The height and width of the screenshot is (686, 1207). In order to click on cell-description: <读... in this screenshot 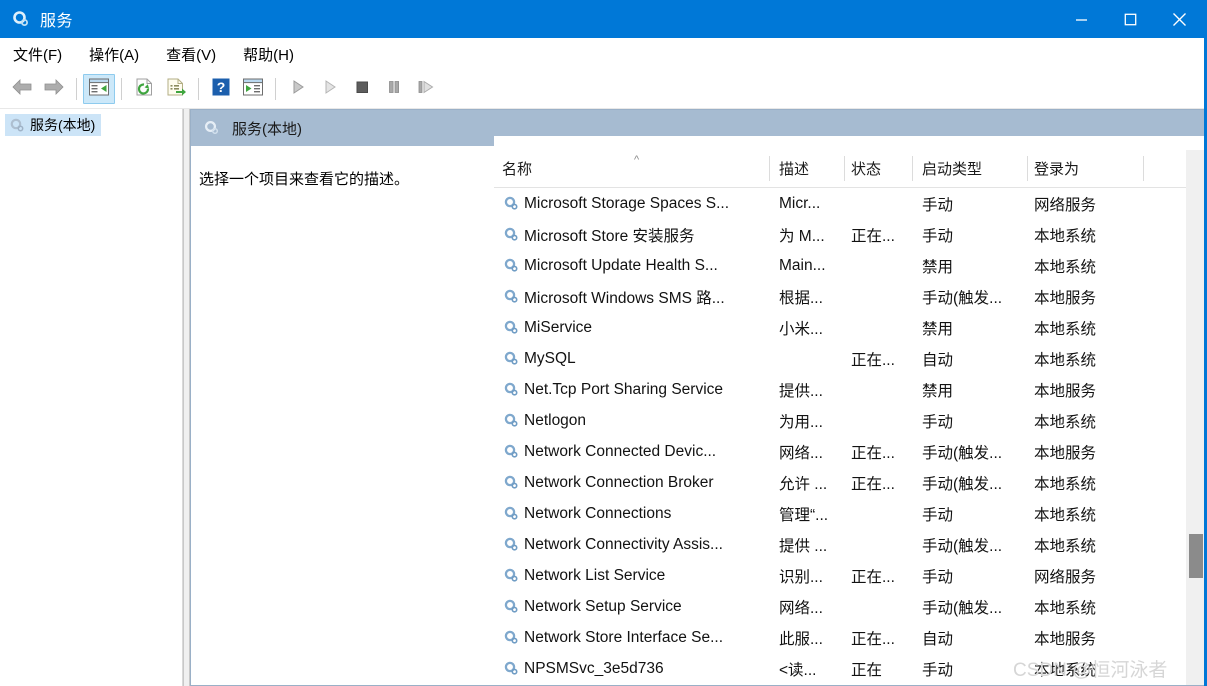, I will do `click(798, 670)`.